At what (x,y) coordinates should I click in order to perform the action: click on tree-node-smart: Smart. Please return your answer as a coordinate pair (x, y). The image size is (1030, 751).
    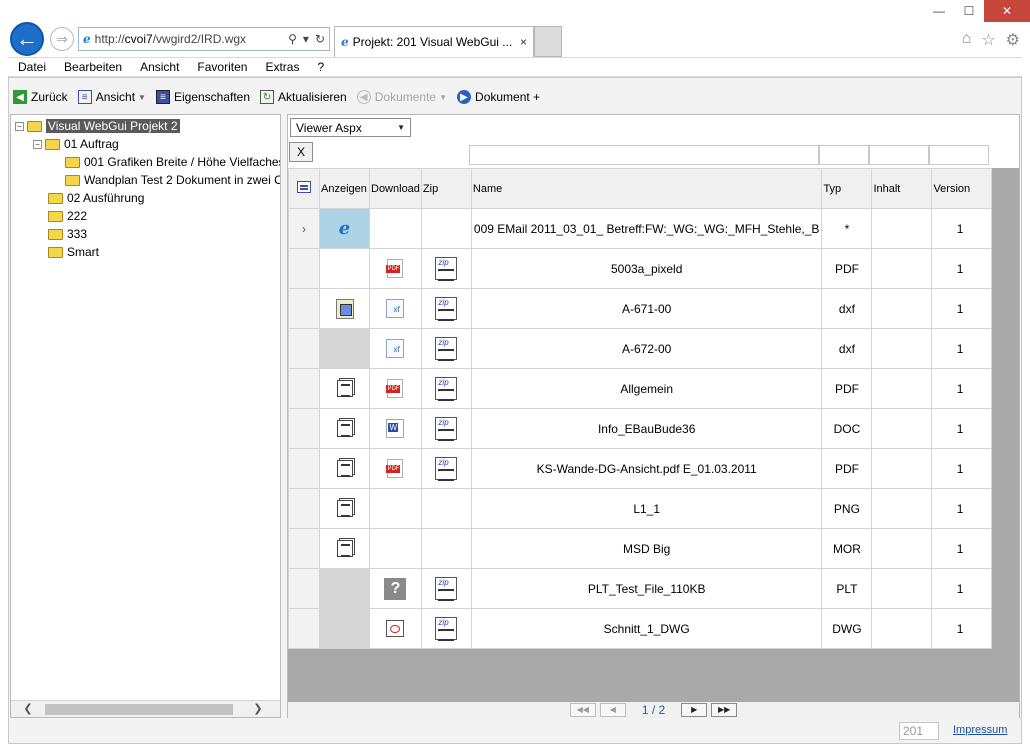
    Looking at the image, I should click on (73, 252).